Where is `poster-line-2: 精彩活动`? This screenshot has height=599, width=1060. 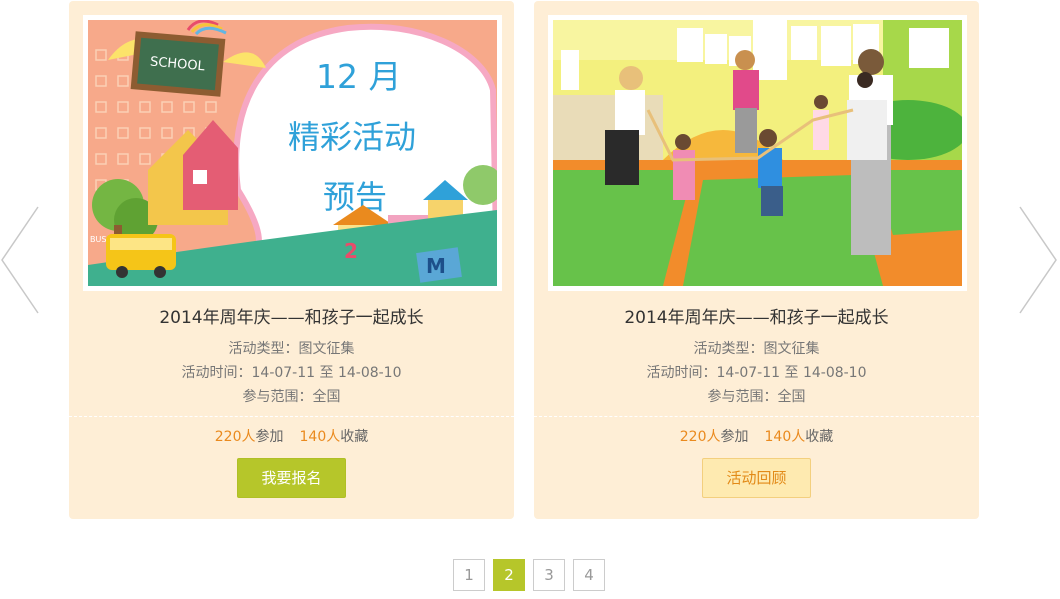
poster-line-2: 精彩活动 is located at coordinates (352, 137).